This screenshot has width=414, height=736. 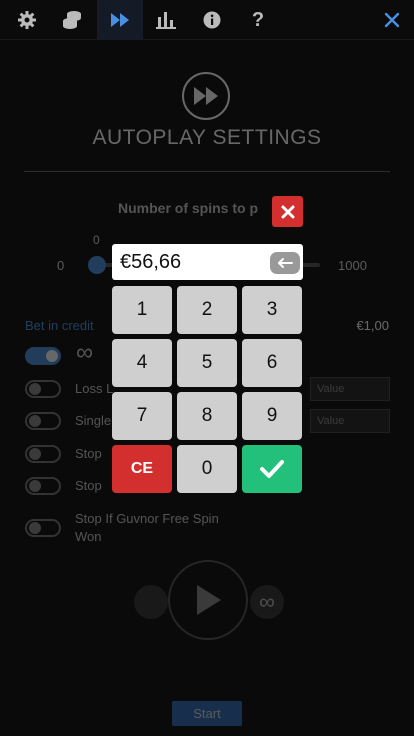 I want to click on toggle-single-win, so click(x=43, y=421).